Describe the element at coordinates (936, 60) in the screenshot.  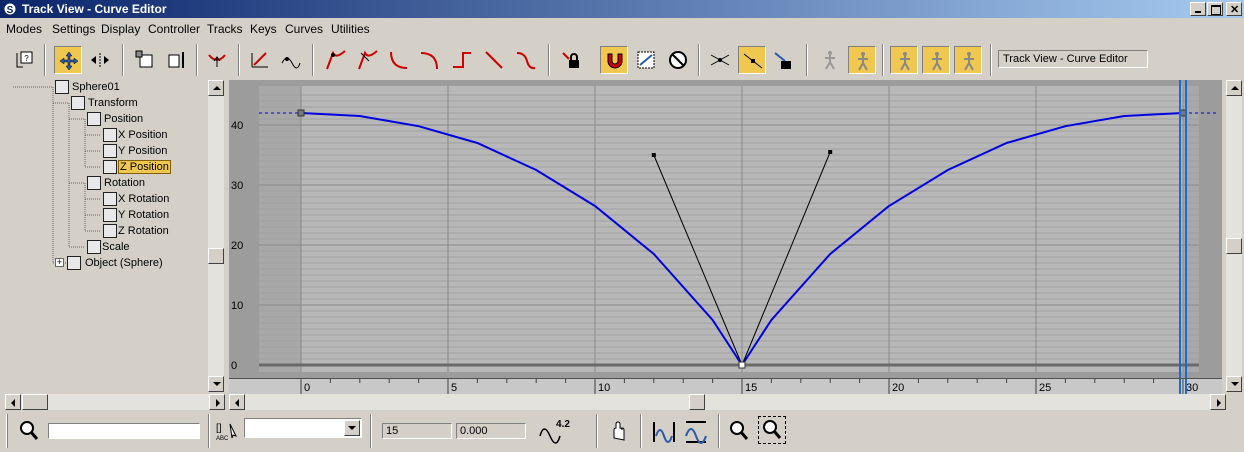
I see `biped-y-button` at that location.